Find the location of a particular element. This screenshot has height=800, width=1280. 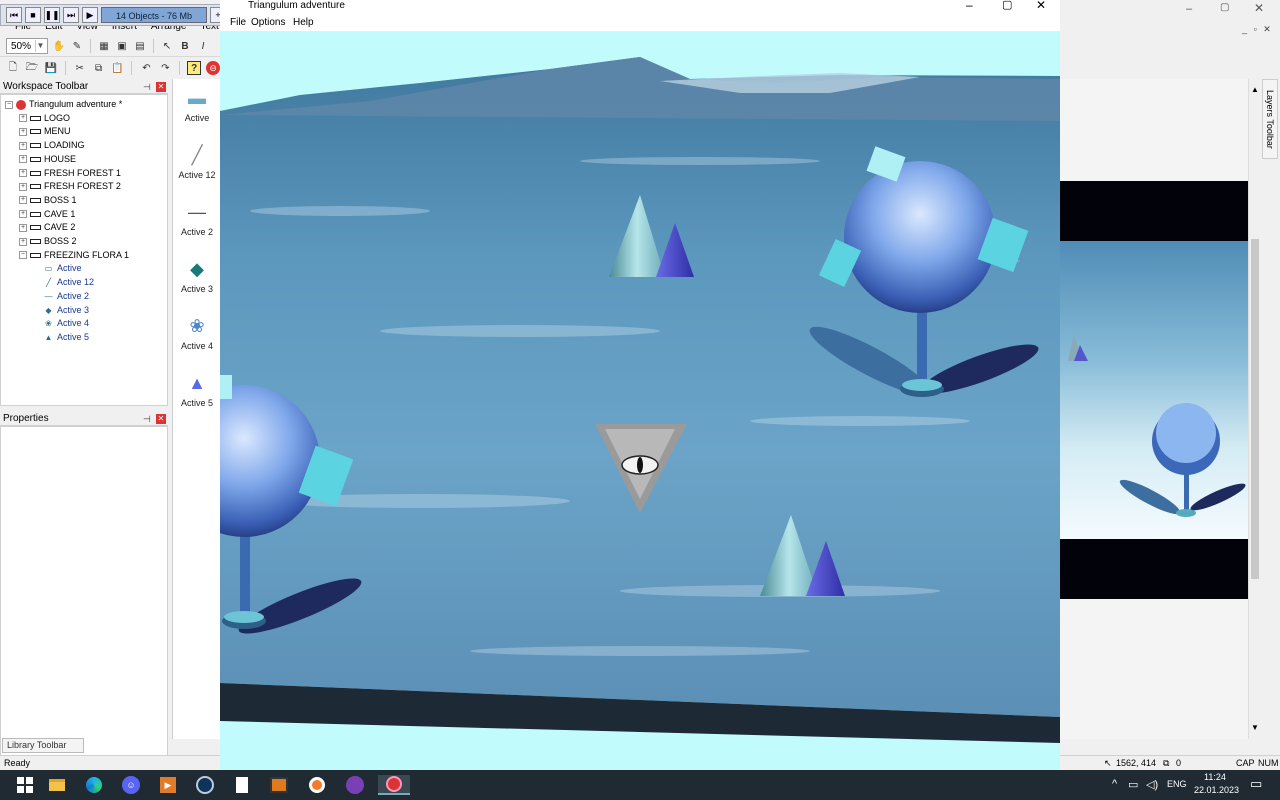

tree-frame: + CAVE 2 is located at coordinates (47, 227).